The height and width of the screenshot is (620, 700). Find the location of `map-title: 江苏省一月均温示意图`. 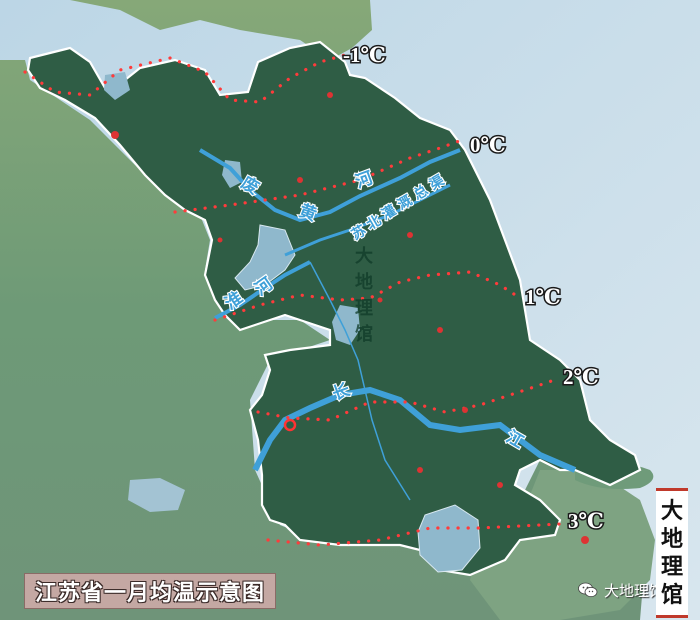

map-title: 江苏省一月均温示意图 is located at coordinates (150, 593).